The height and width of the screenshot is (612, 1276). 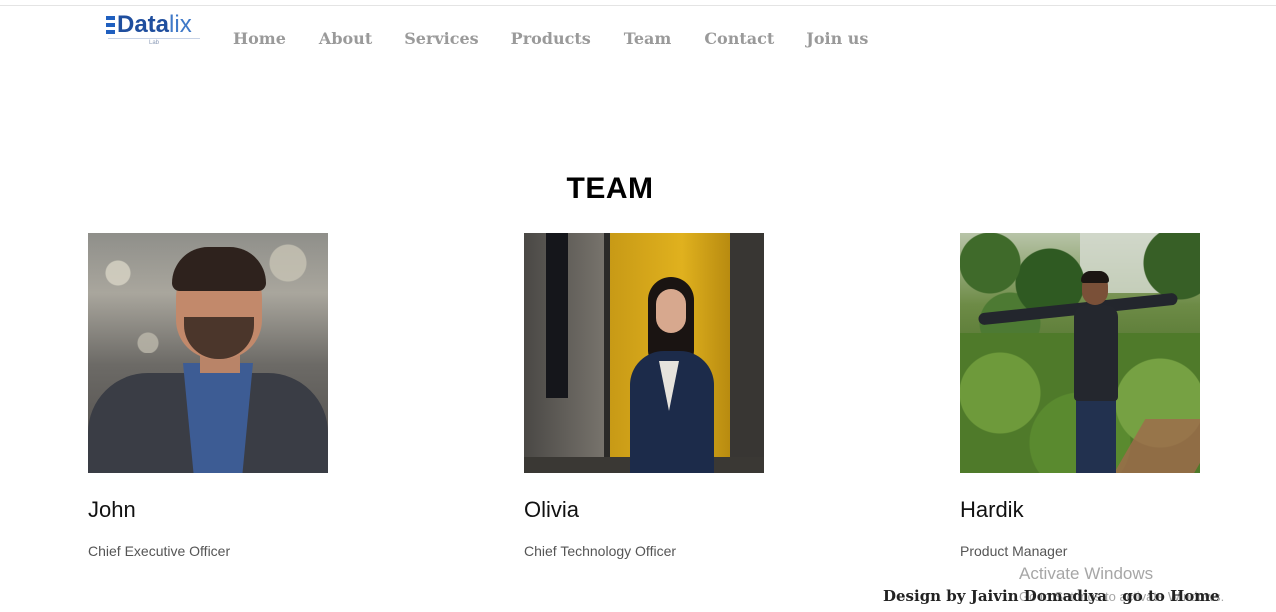 I want to click on datalix-logo: Datalix Lab, so click(x=154, y=29).